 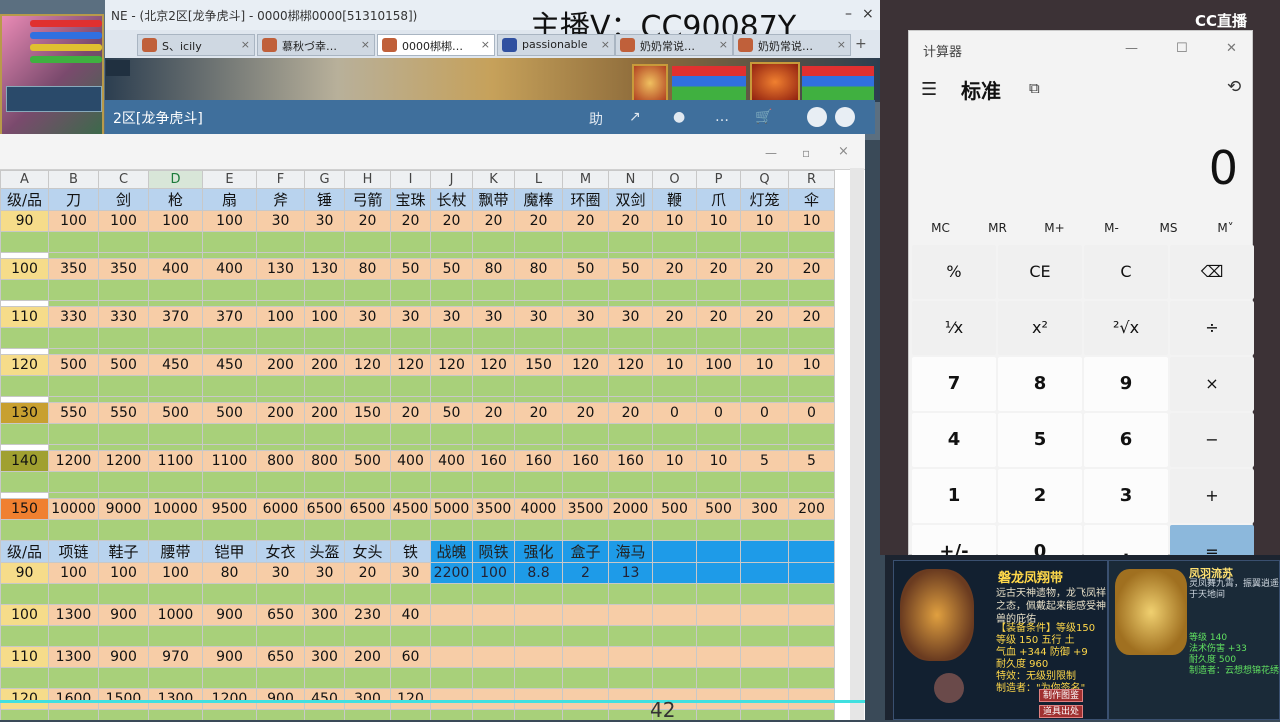 I want to click on column-letter: B, so click(x=73, y=179).